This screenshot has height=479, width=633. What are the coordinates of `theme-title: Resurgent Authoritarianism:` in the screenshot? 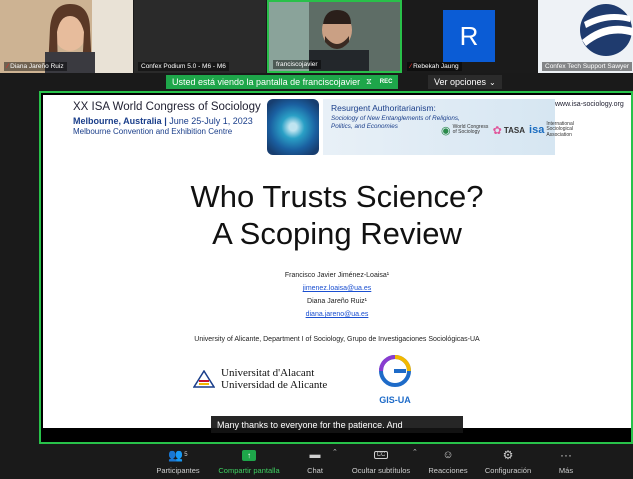 It's located at (383, 108).